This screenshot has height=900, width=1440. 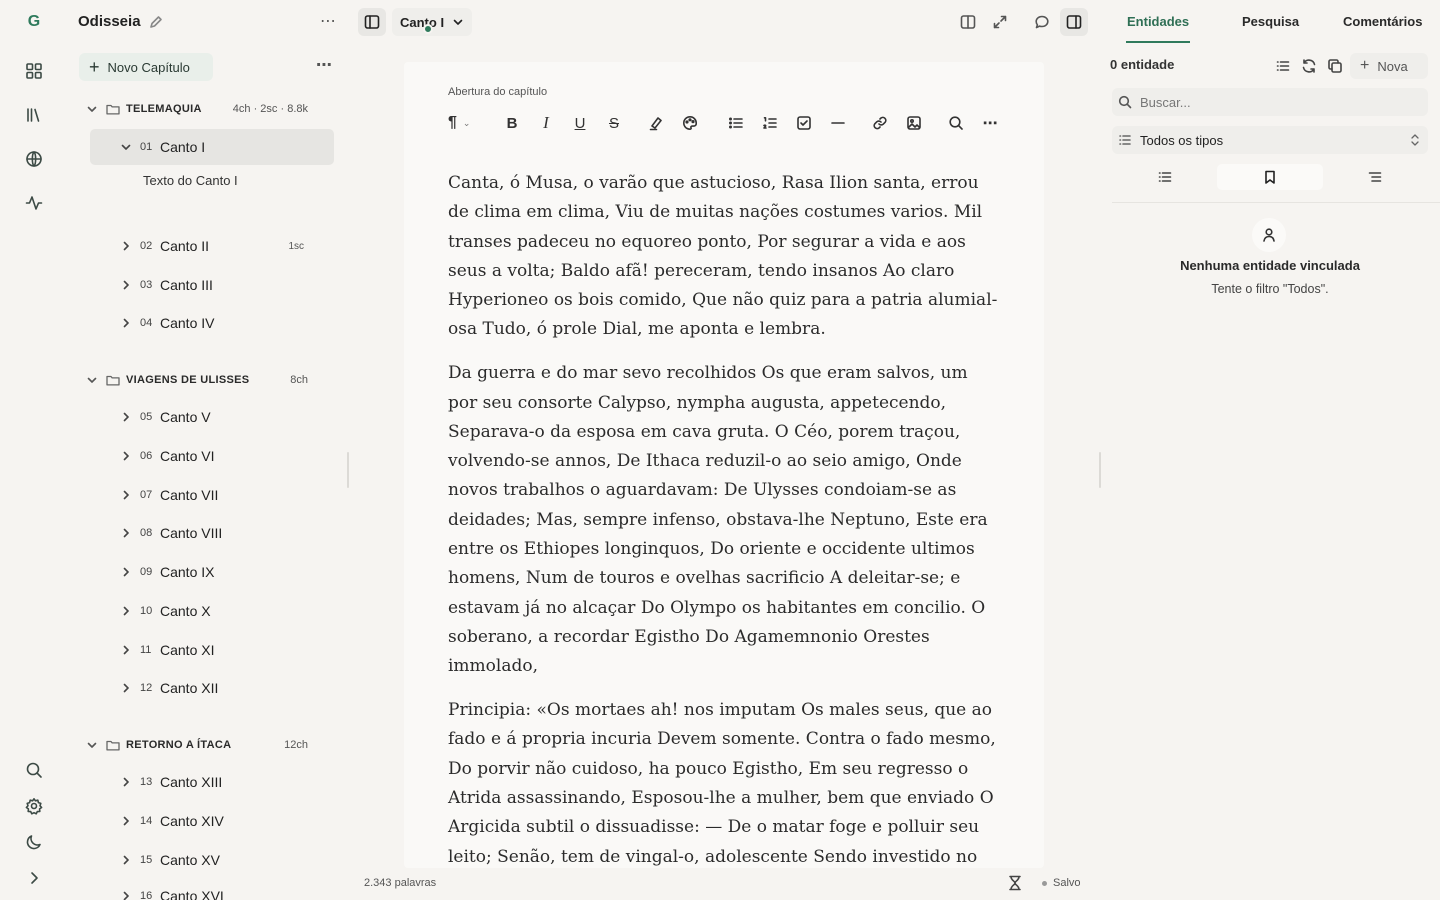 What do you see at coordinates (34, 806) in the screenshot?
I see `gear-icon` at bounding box center [34, 806].